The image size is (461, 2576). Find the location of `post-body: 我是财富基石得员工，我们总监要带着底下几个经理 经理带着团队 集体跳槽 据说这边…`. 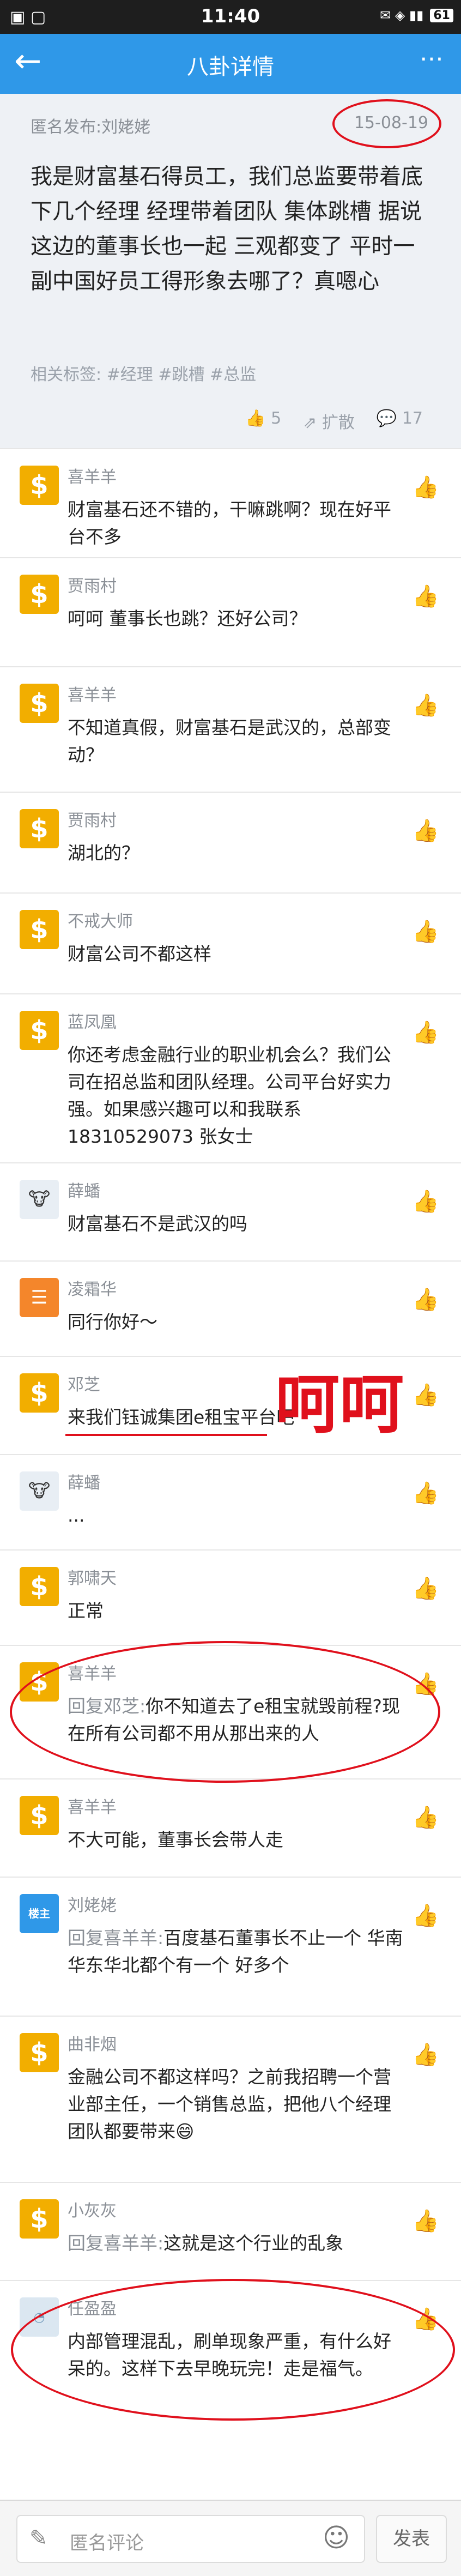

post-body: 我是财富基石得员工，我们总监要带着底下几个经理 经理带着团队 集体跳槽 据说这边… is located at coordinates (227, 229).